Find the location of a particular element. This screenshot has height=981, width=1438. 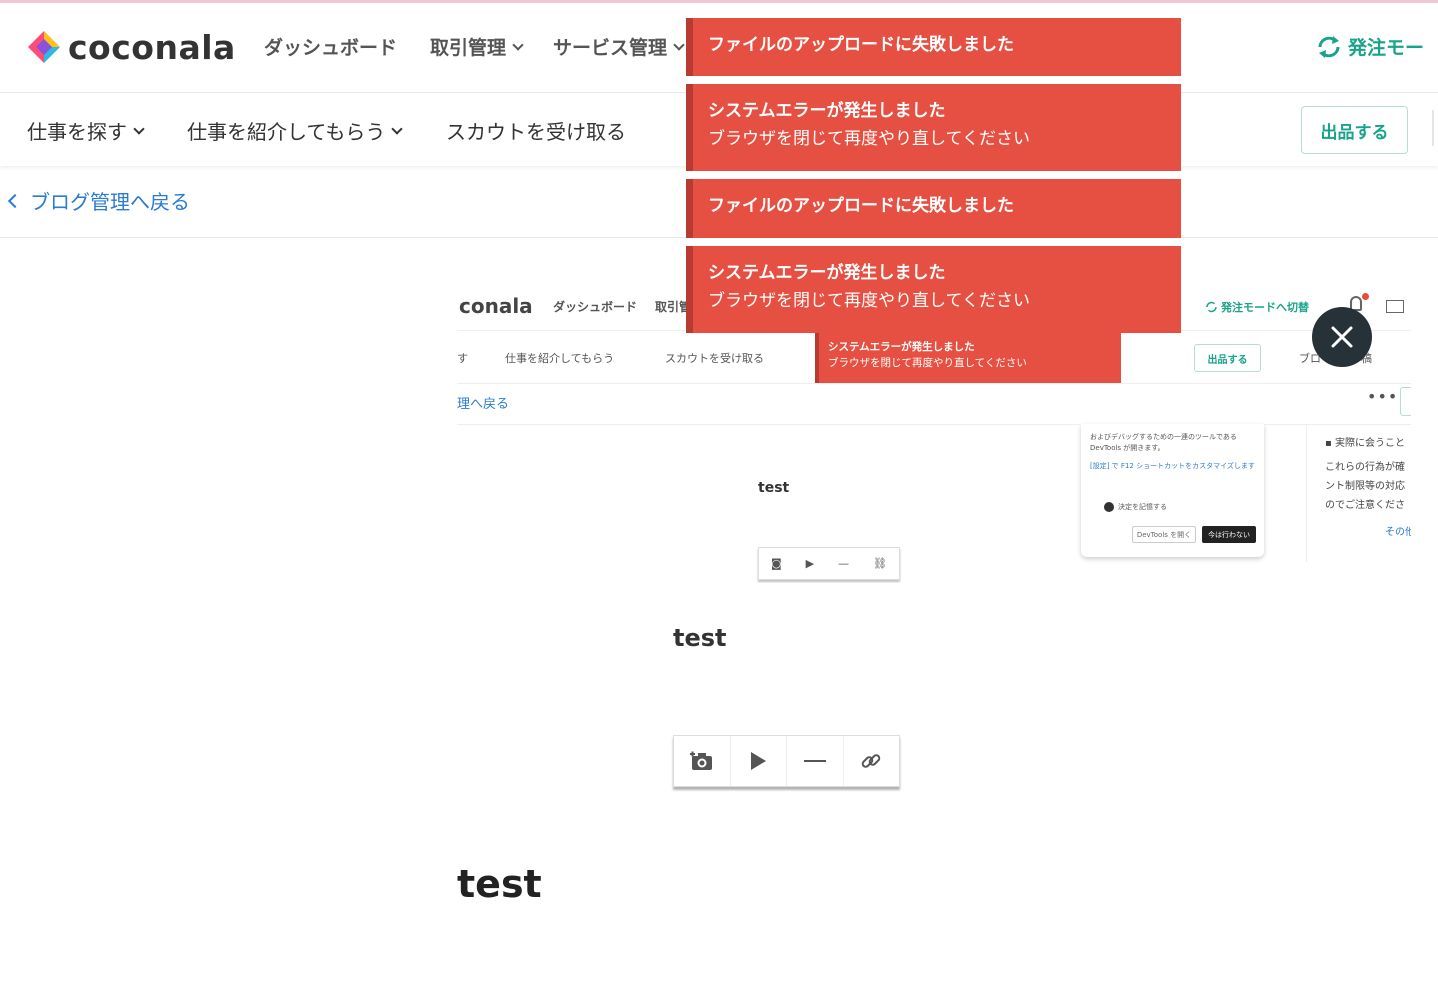

camera-icon is located at coordinates (700, 760).